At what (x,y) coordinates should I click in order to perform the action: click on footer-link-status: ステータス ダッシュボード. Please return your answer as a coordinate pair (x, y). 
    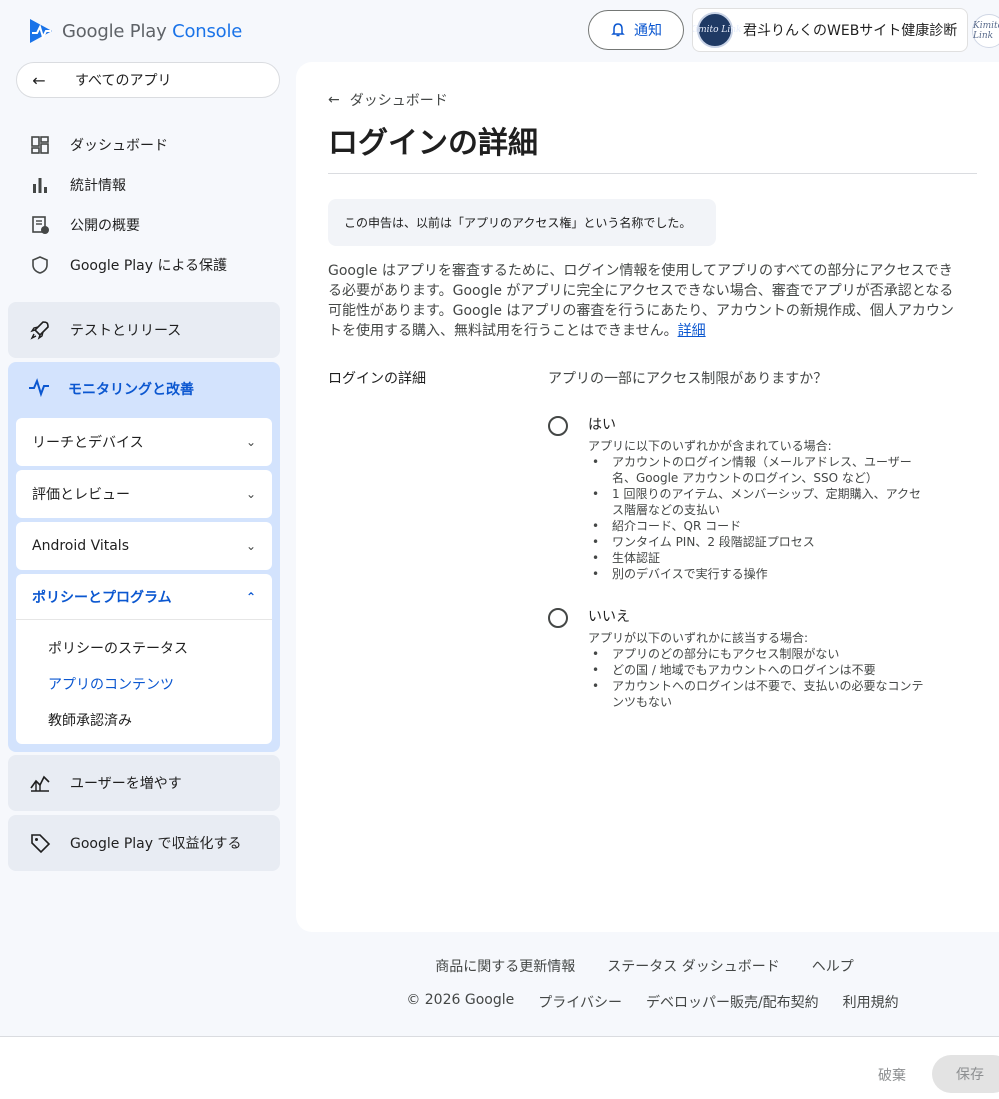
    Looking at the image, I should click on (693, 966).